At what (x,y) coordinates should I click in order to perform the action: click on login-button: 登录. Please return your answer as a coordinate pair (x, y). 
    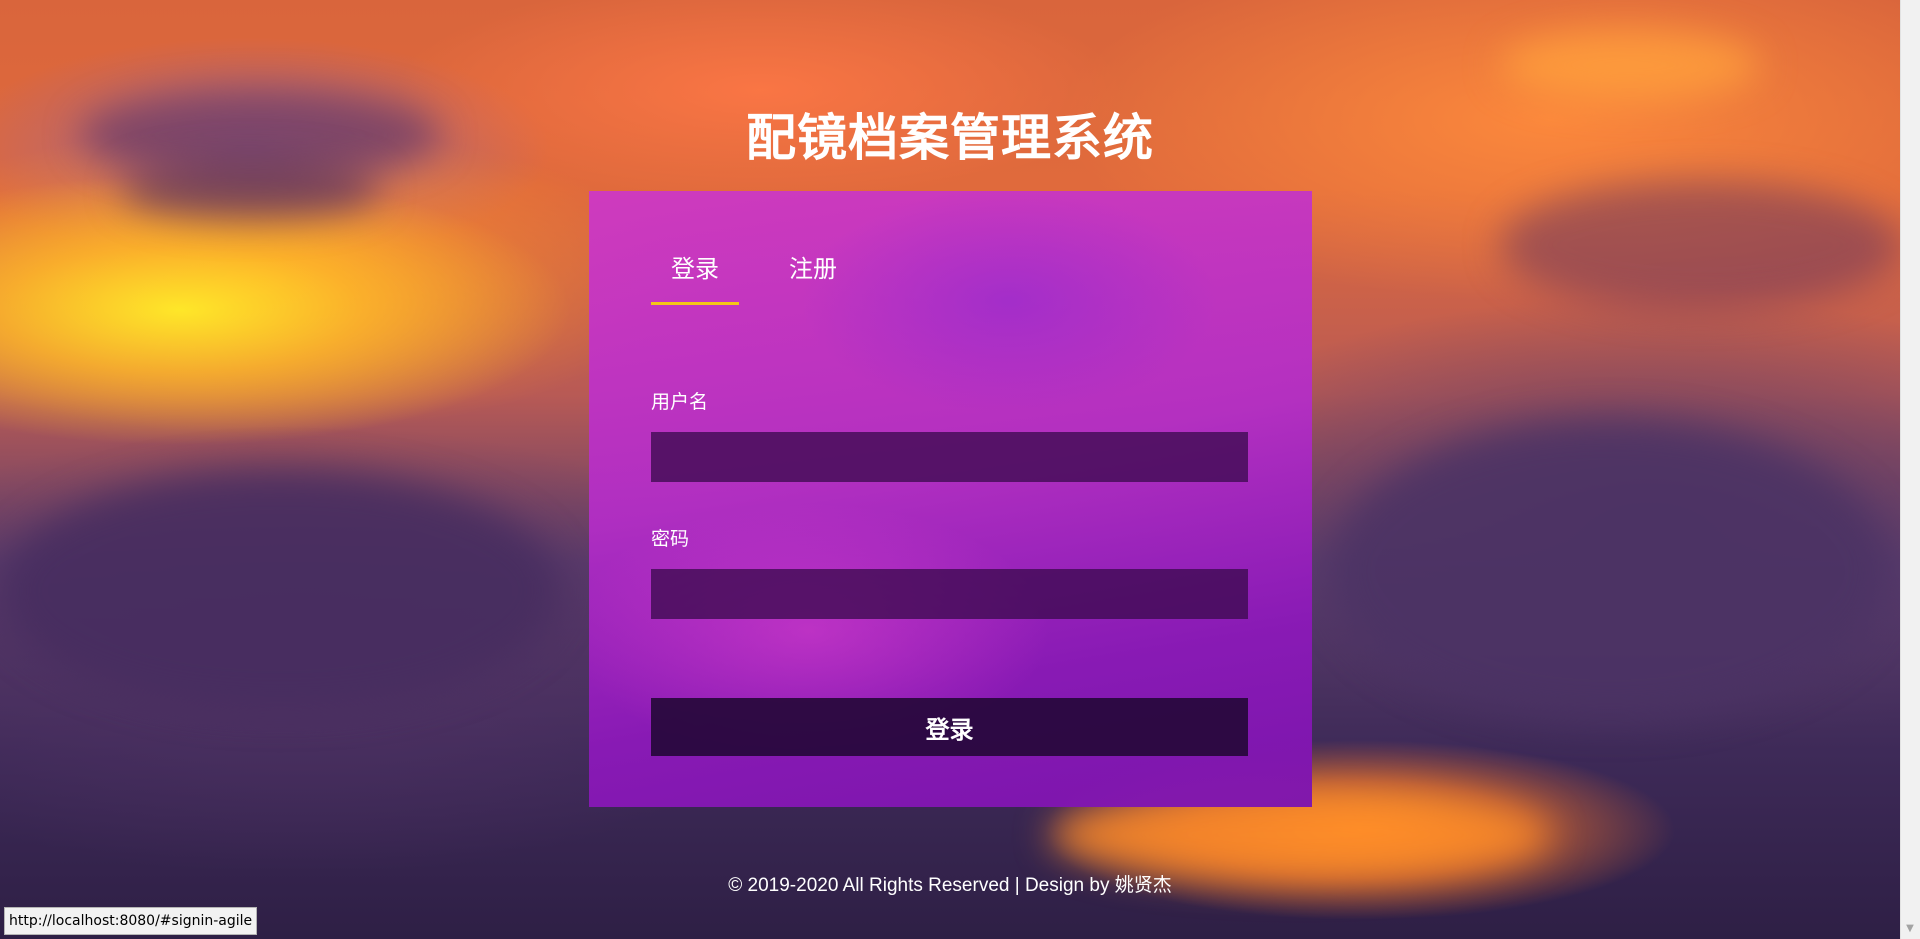
    Looking at the image, I should click on (949, 727).